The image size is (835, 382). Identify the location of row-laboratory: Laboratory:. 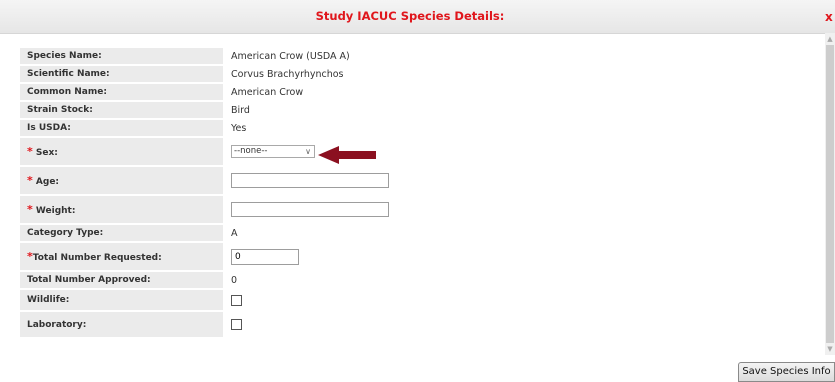
(275, 324).